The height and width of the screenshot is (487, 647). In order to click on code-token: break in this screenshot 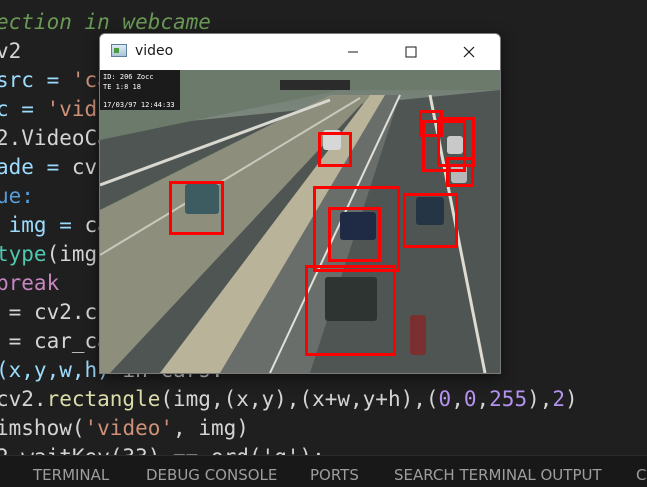, I will do `click(30, 283)`.